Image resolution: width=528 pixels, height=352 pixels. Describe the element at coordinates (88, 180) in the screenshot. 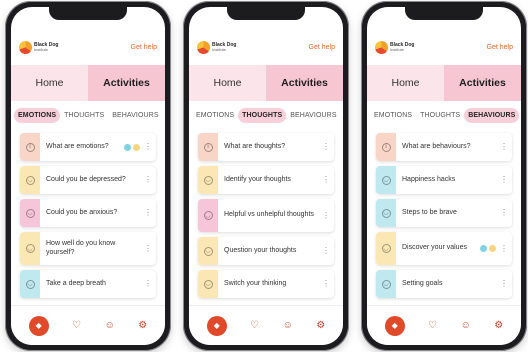

I see `list-item: ◡ Could you be depressed? ⋮` at that location.